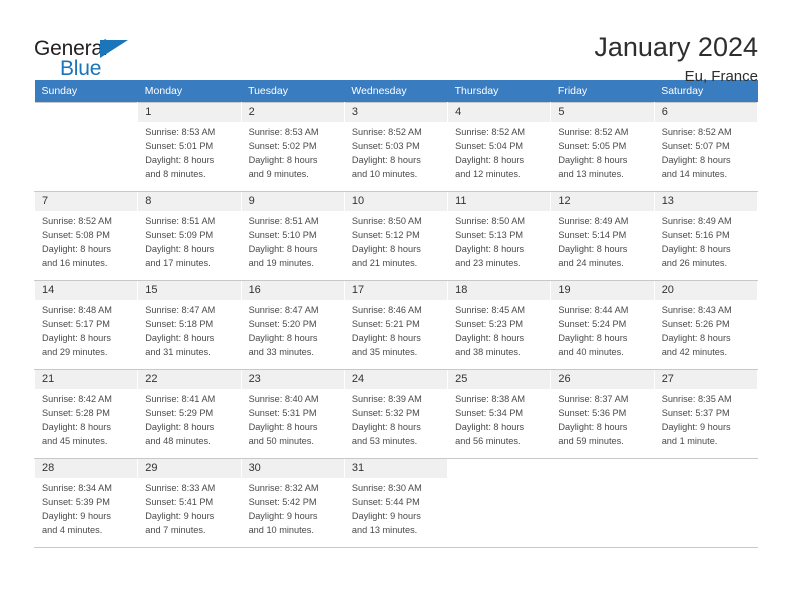 The height and width of the screenshot is (612, 792). Describe the element at coordinates (180, 221) in the screenshot. I see `sunrise-text: Sunrise: 8:51 AM` at that location.